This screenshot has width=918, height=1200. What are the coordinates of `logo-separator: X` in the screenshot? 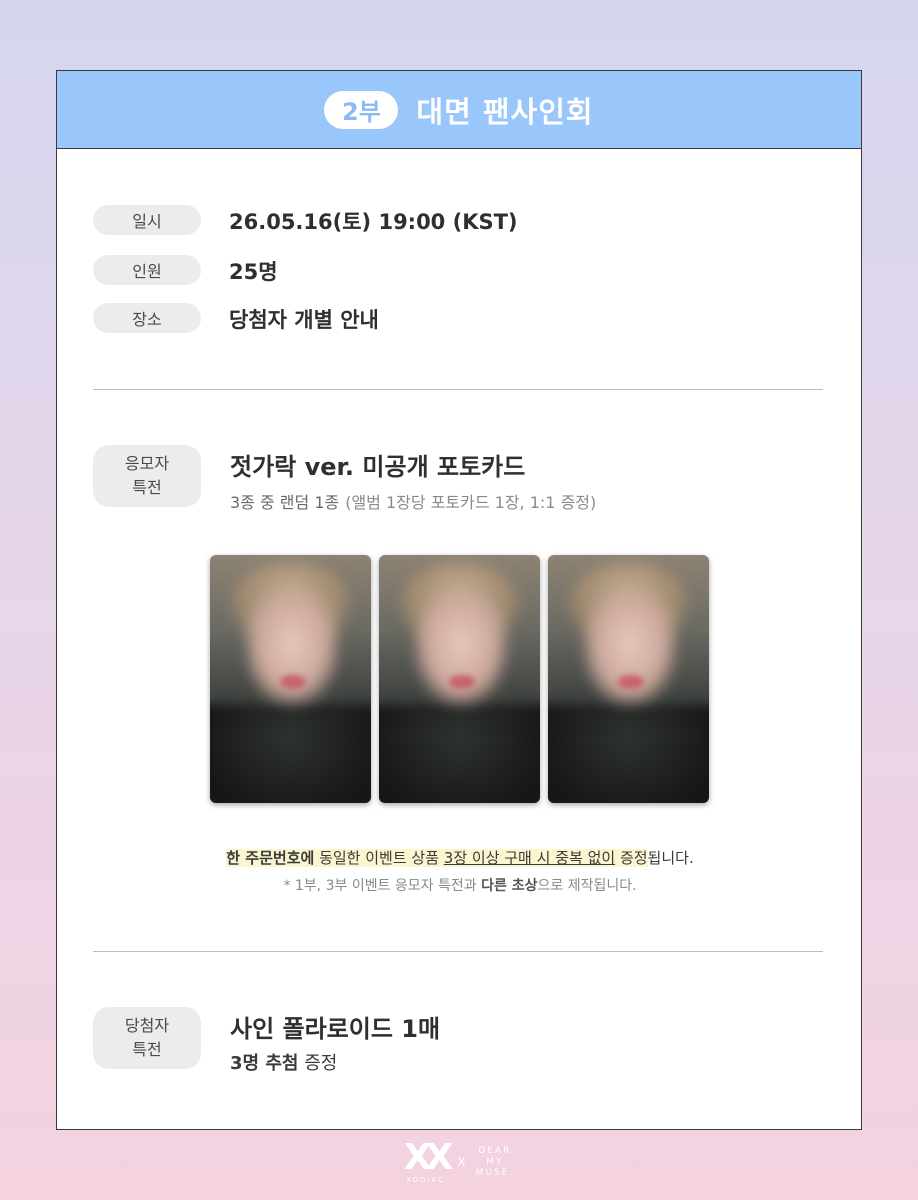 It's located at (461, 1162).